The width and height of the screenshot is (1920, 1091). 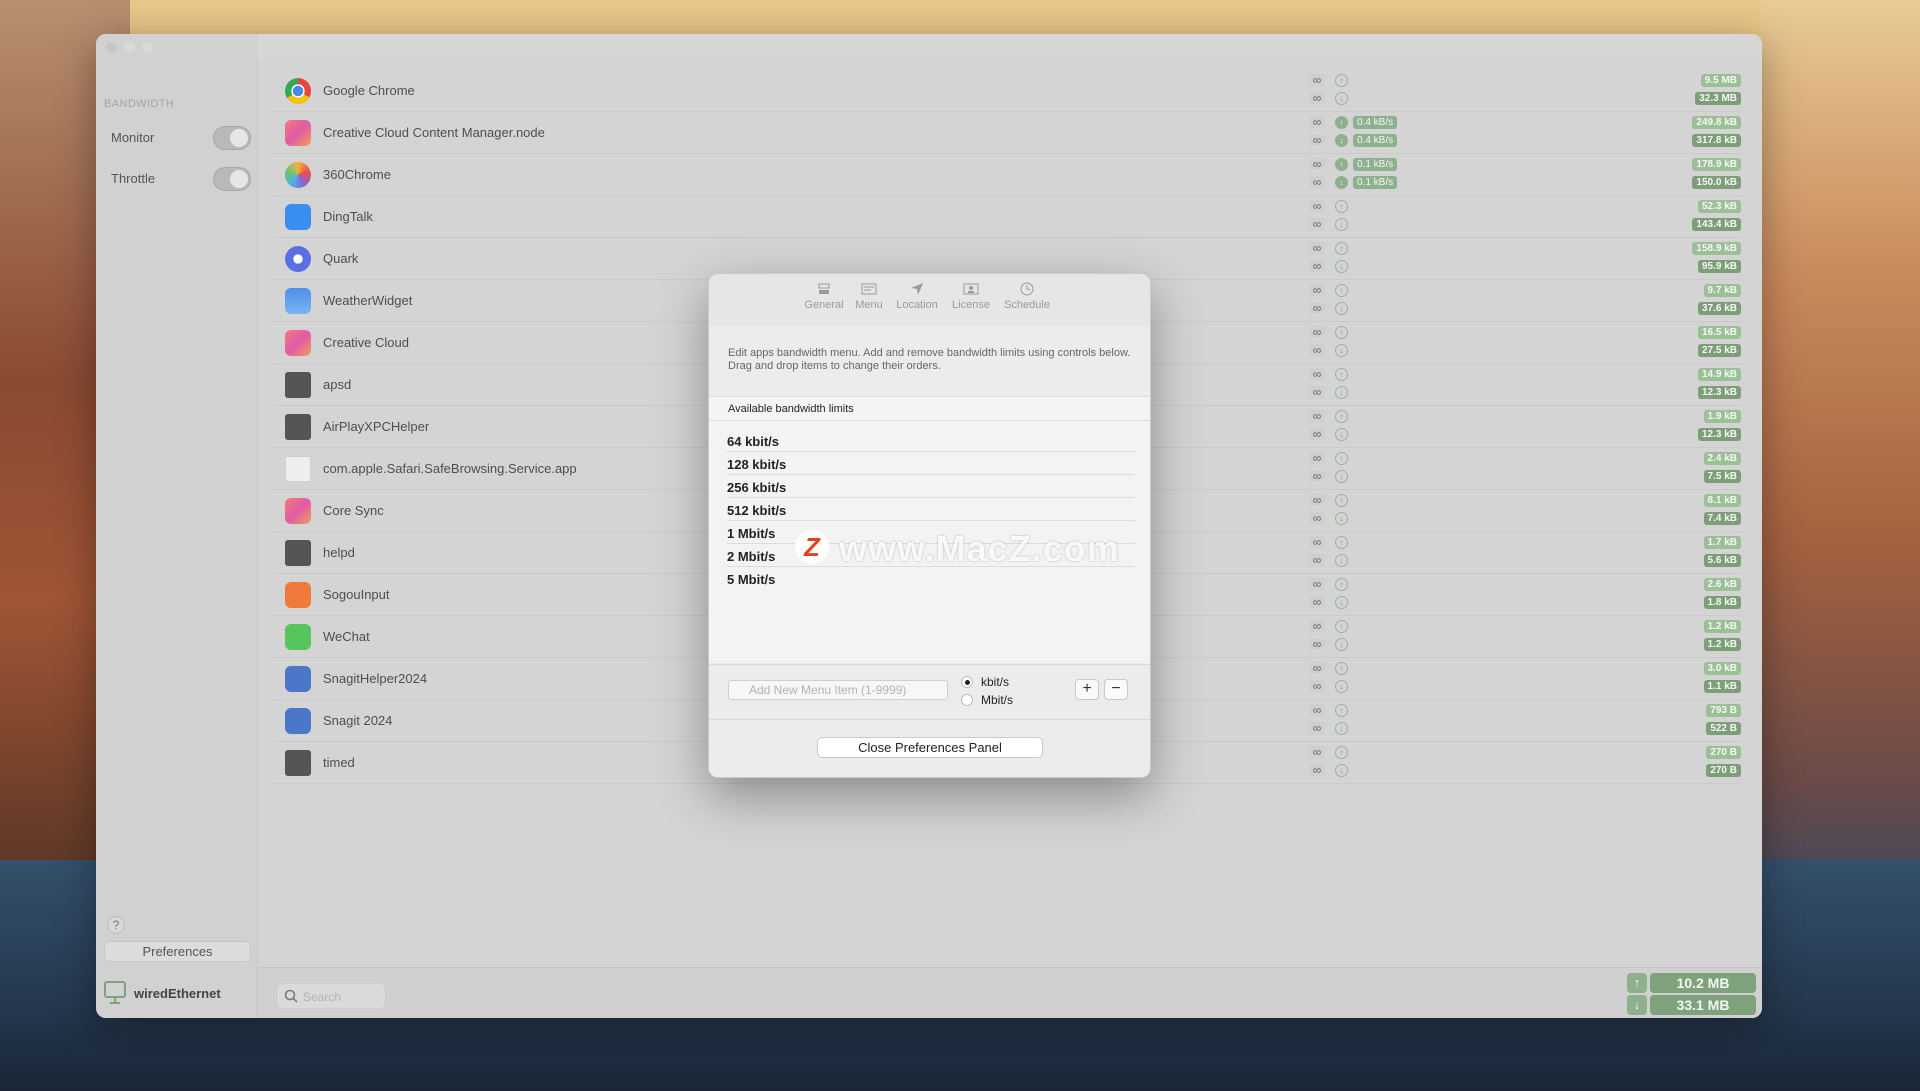 What do you see at coordinates (179, 993) in the screenshot?
I see `network-interface: wiredEthernet` at bounding box center [179, 993].